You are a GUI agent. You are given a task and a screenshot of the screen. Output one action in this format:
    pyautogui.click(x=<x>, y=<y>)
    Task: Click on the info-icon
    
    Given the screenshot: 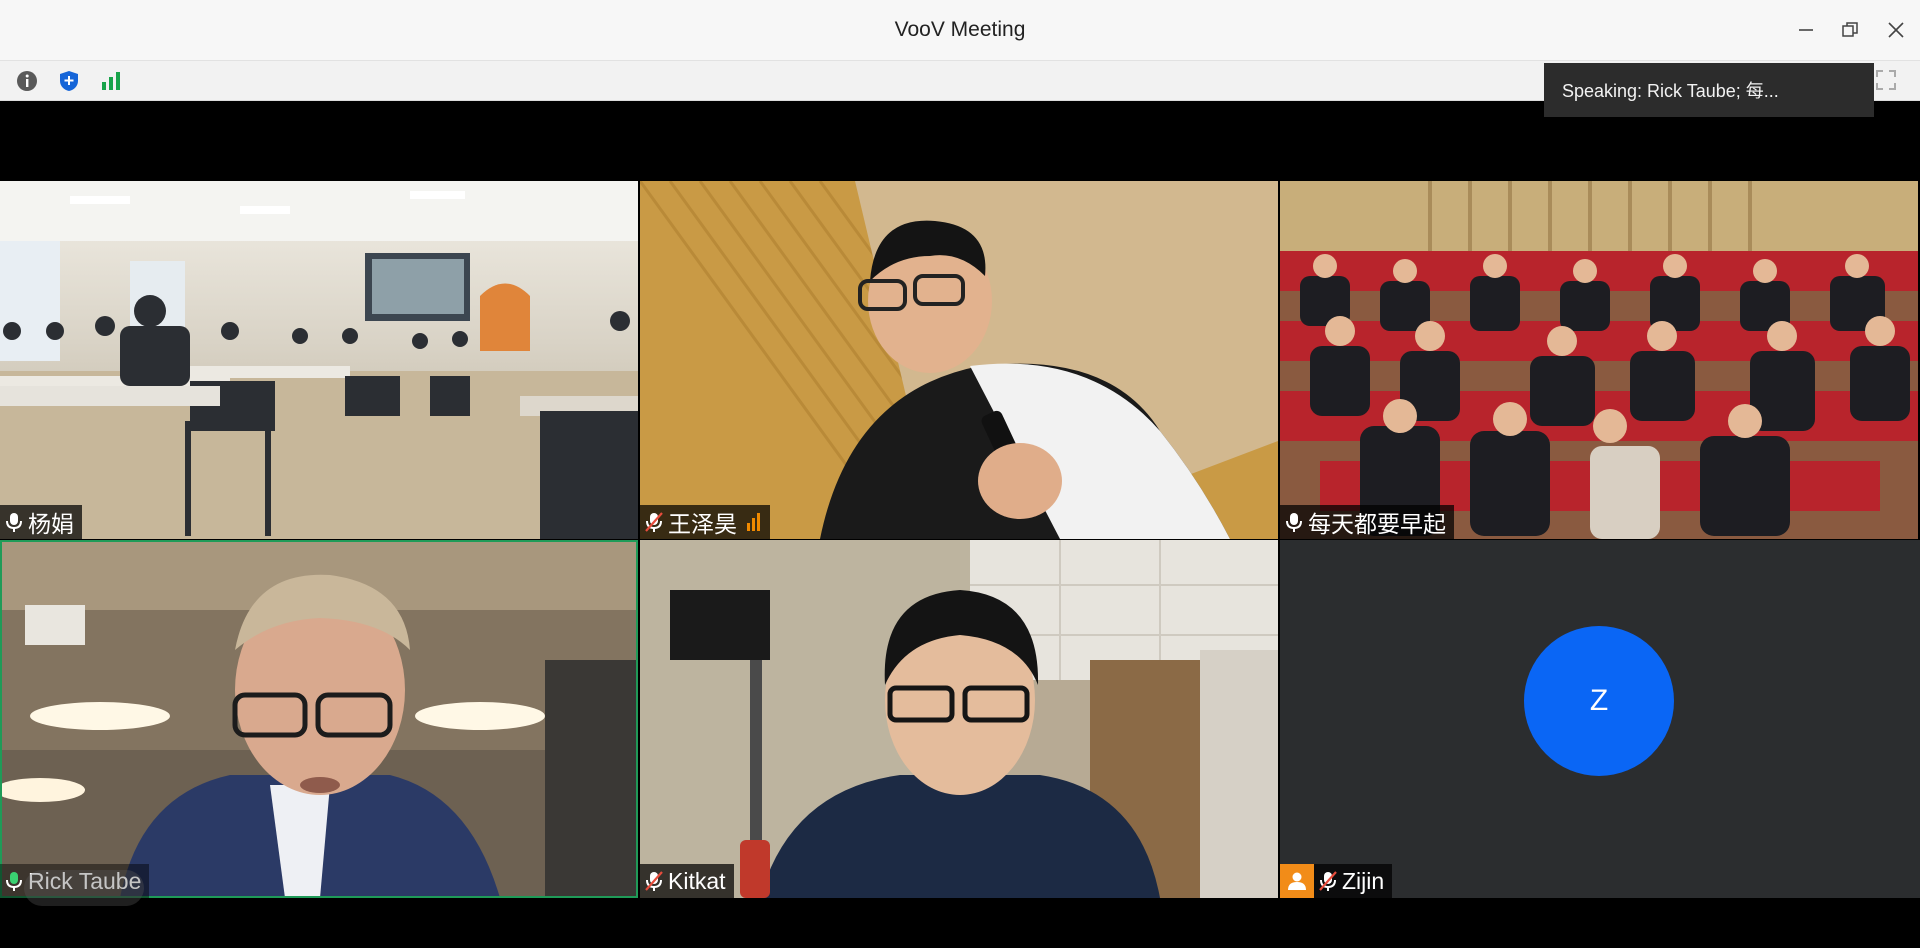 What is the action you would take?
    pyautogui.click(x=27, y=81)
    